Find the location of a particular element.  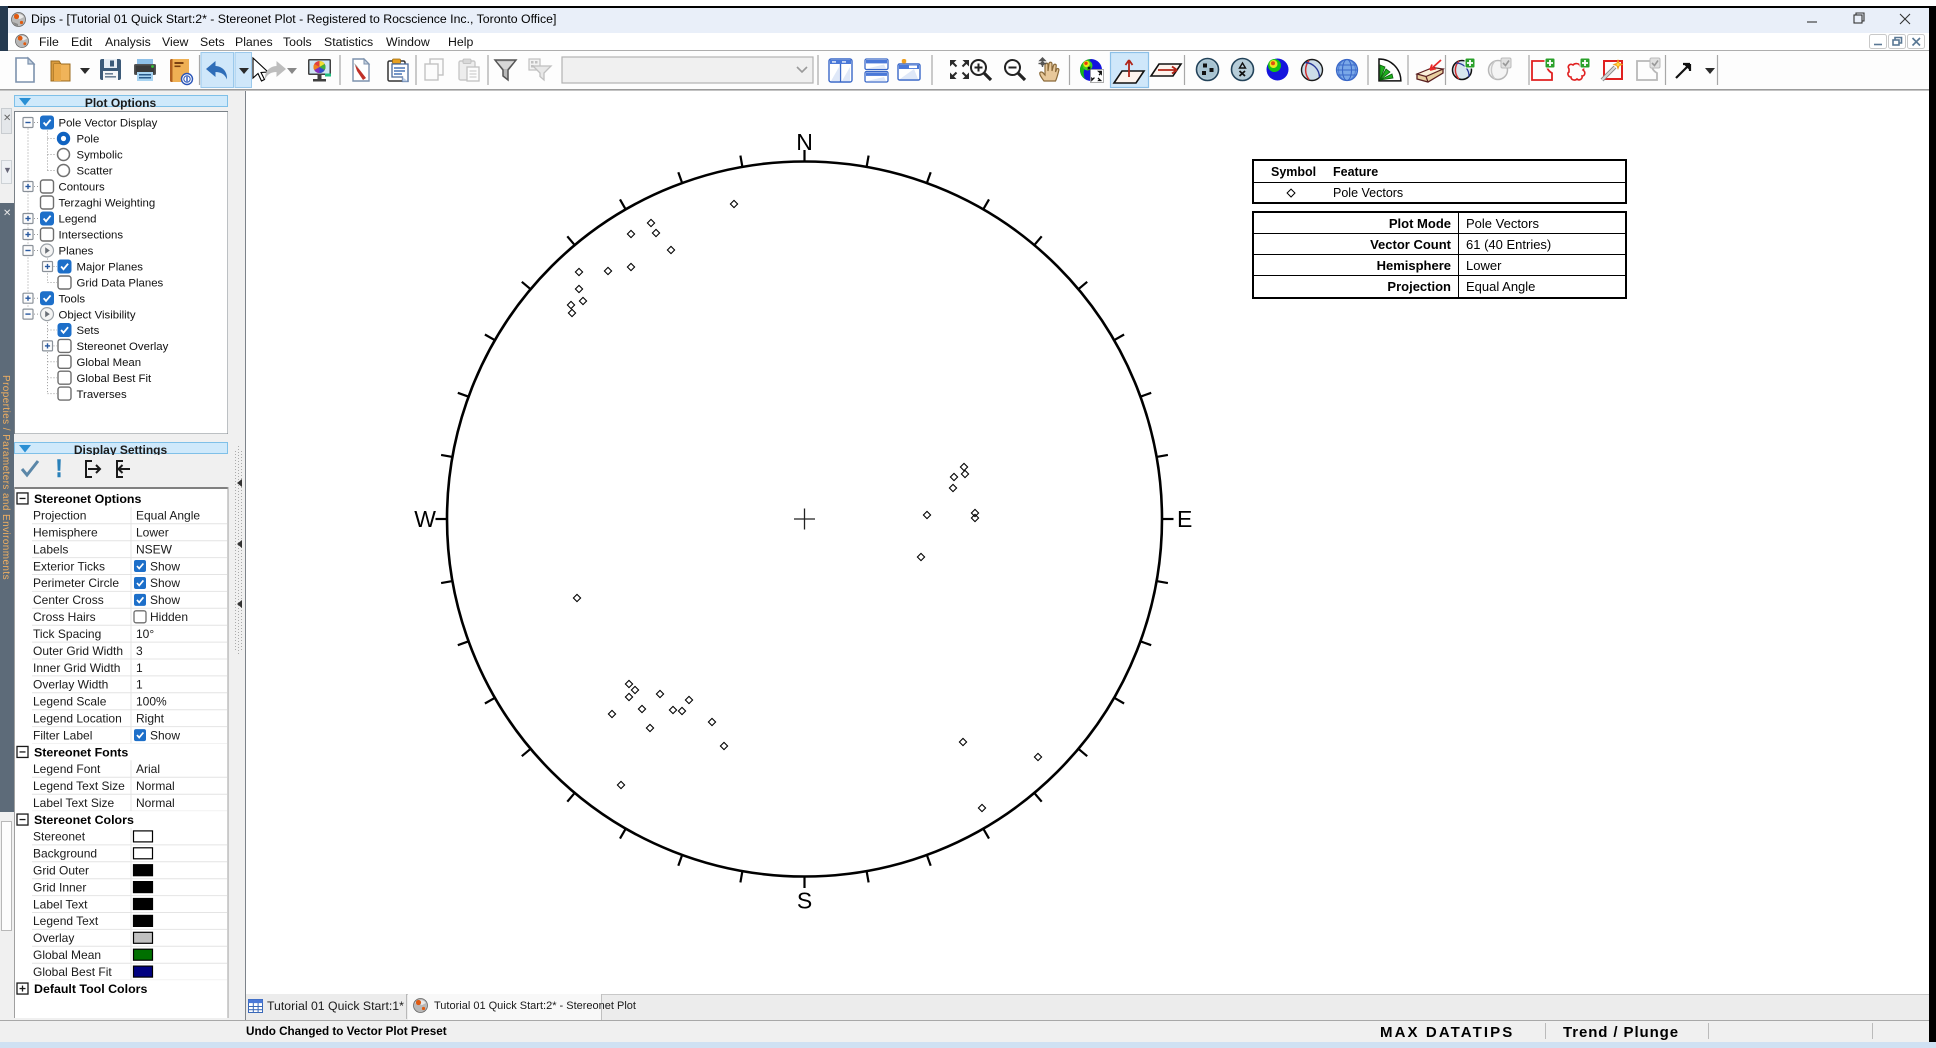

svg-text: S is located at coordinates (804, 901).